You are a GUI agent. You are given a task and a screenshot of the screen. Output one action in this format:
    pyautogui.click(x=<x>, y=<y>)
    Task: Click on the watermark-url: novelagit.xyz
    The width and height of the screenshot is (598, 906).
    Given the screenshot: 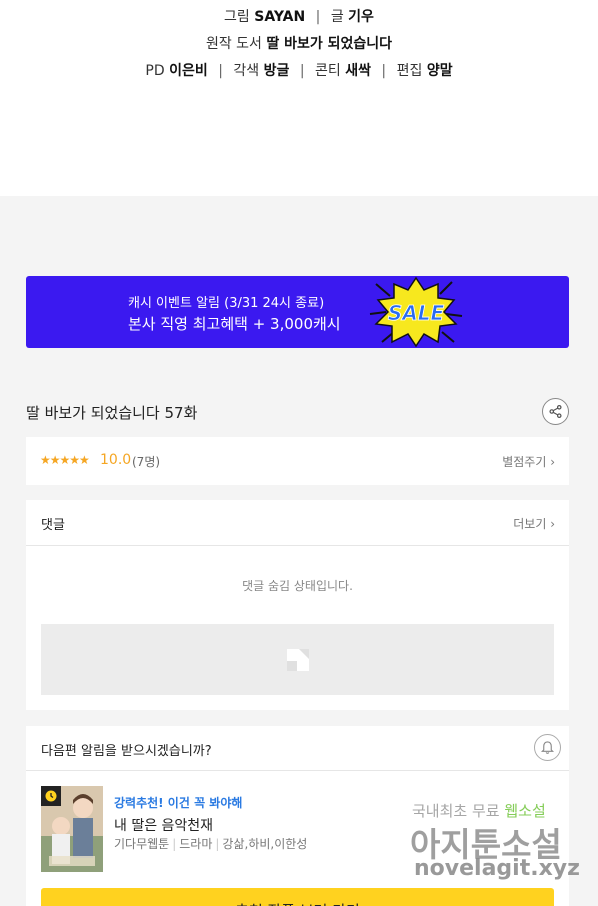 What is the action you would take?
    pyautogui.click(x=497, y=868)
    